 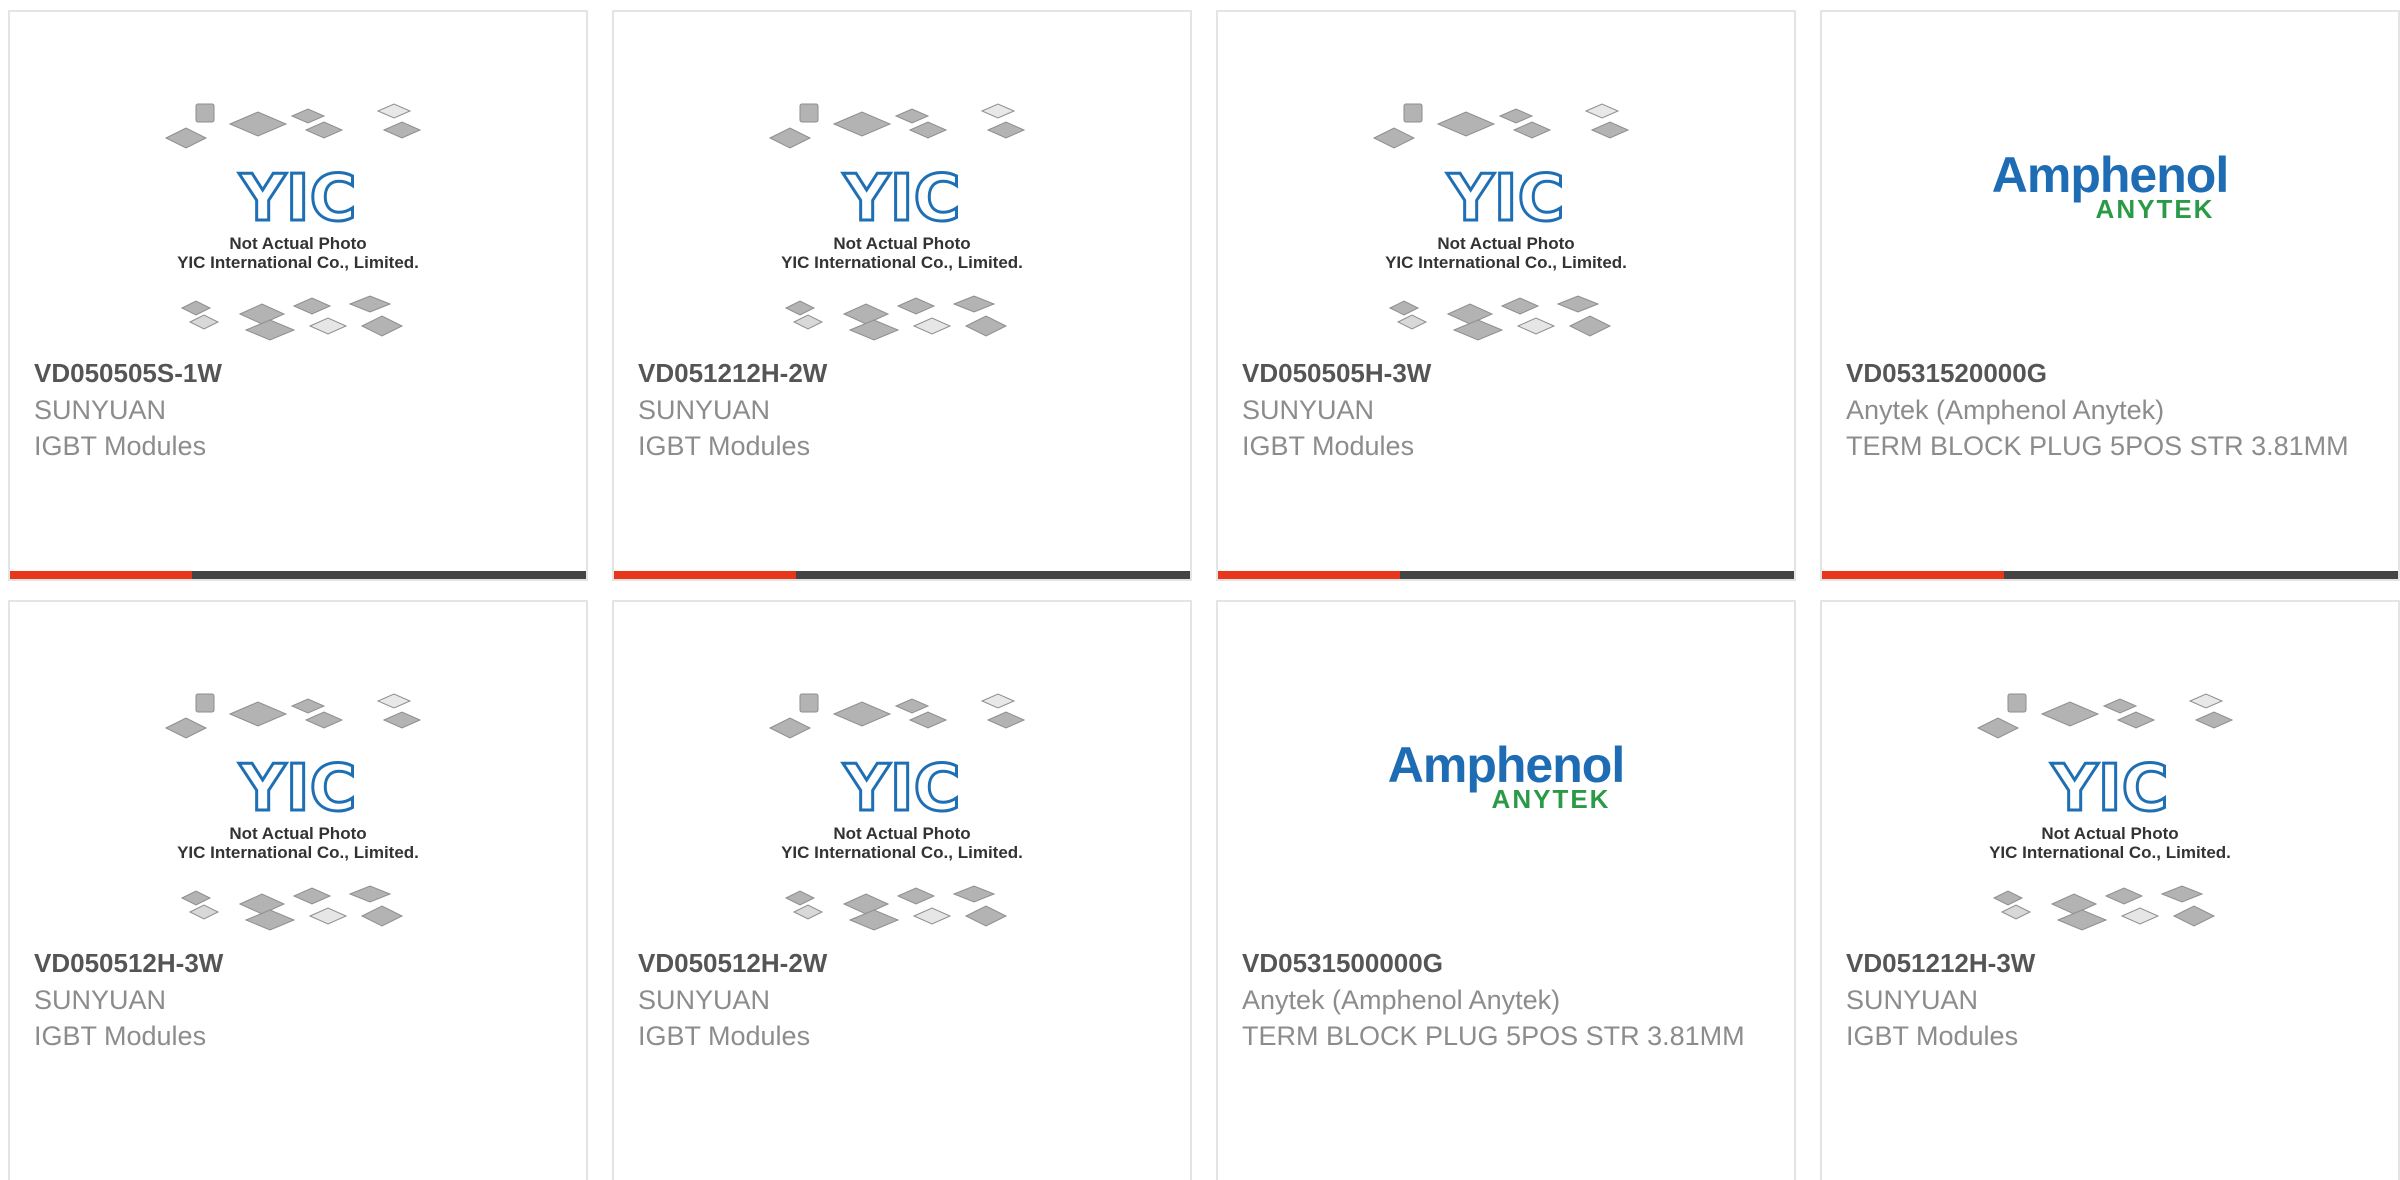 What do you see at coordinates (902, 963) in the screenshot?
I see `part-number: VD050512H-2W` at bounding box center [902, 963].